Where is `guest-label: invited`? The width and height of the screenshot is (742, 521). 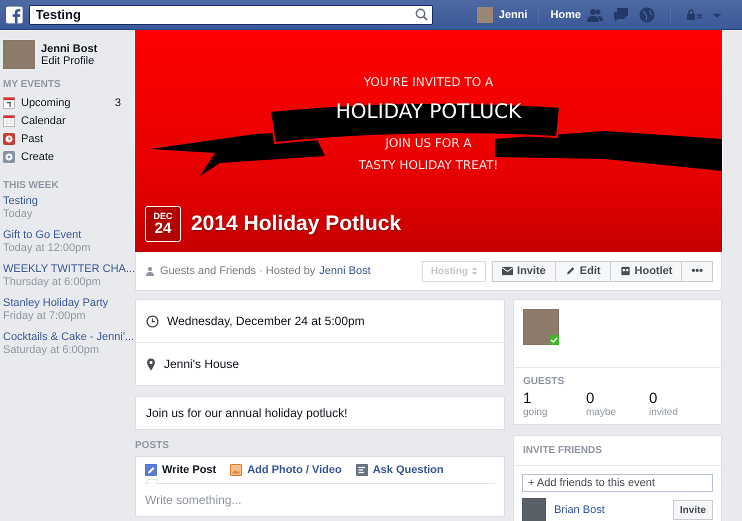
guest-label: invited is located at coordinates (664, 412).